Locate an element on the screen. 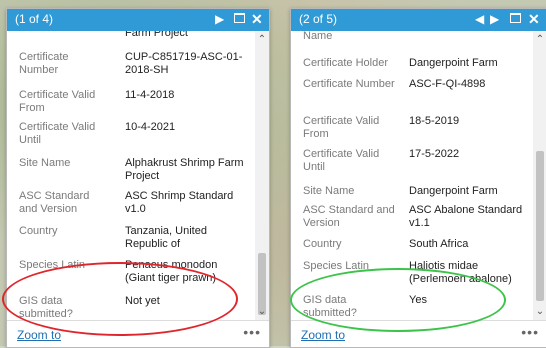 This screenshot has height=348, width=546. popup-header: (1 of 4) ▶ ✕ is located at coordinates (138, 20).